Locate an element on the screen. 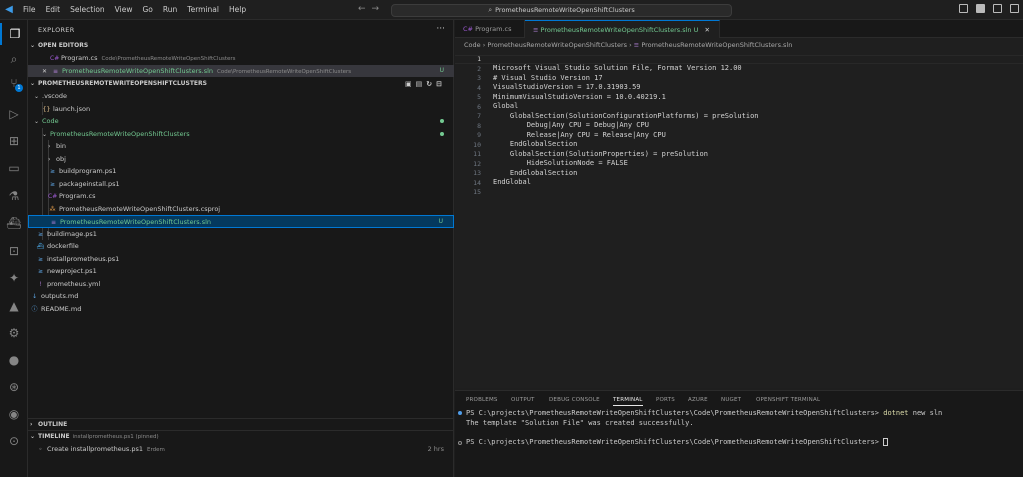  line-number: 15 is located at coordinates (477, 192).